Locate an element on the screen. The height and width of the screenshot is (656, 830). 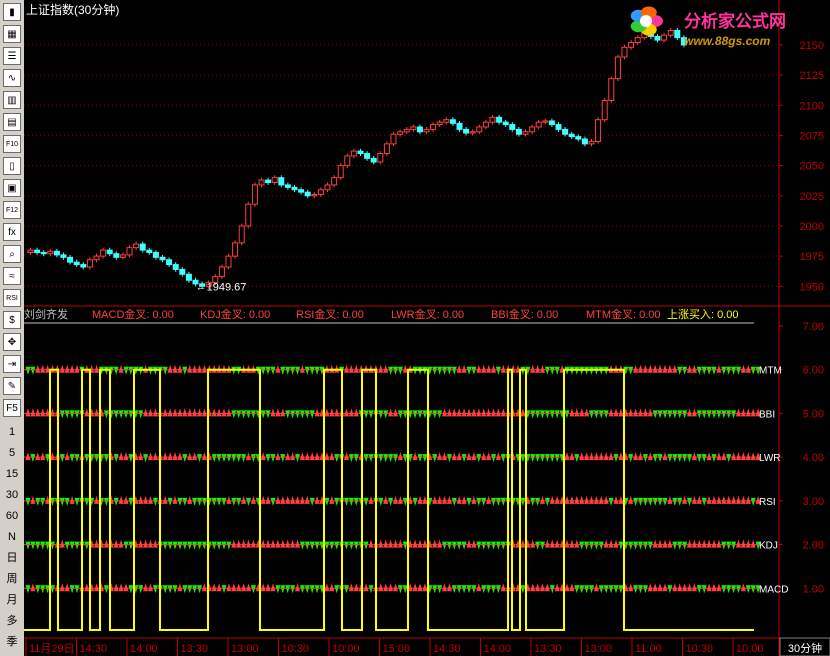
logo-url: www.88gs.com is located at coordinates (727, 41).